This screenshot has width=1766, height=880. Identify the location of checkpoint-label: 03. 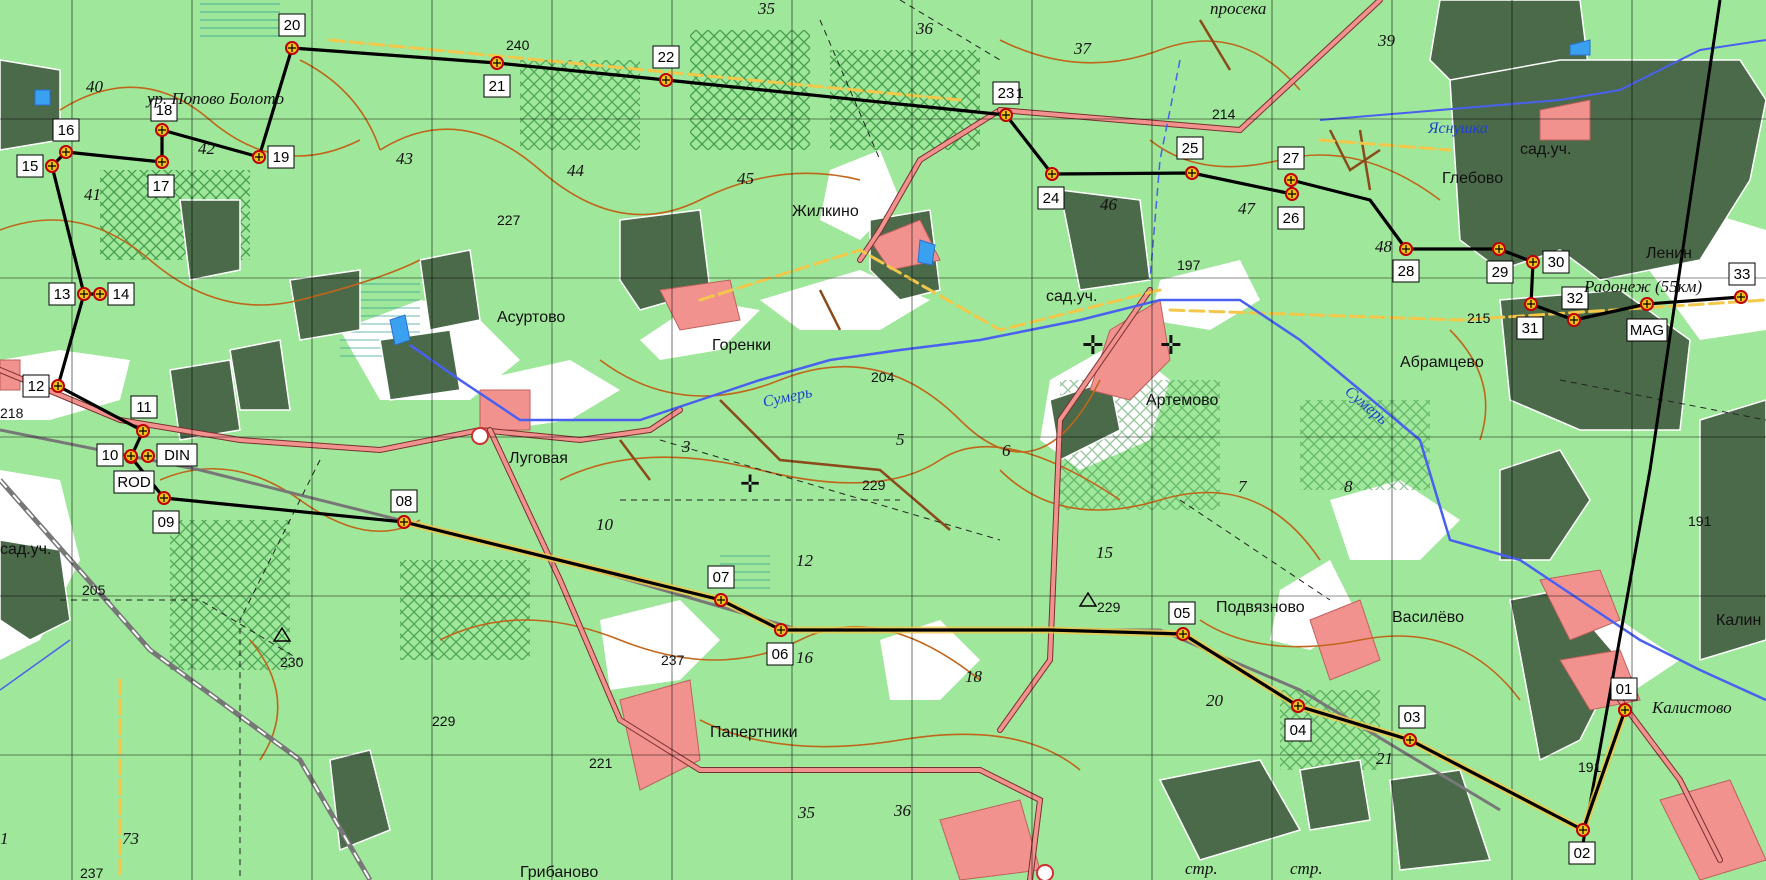
(1412, 717).